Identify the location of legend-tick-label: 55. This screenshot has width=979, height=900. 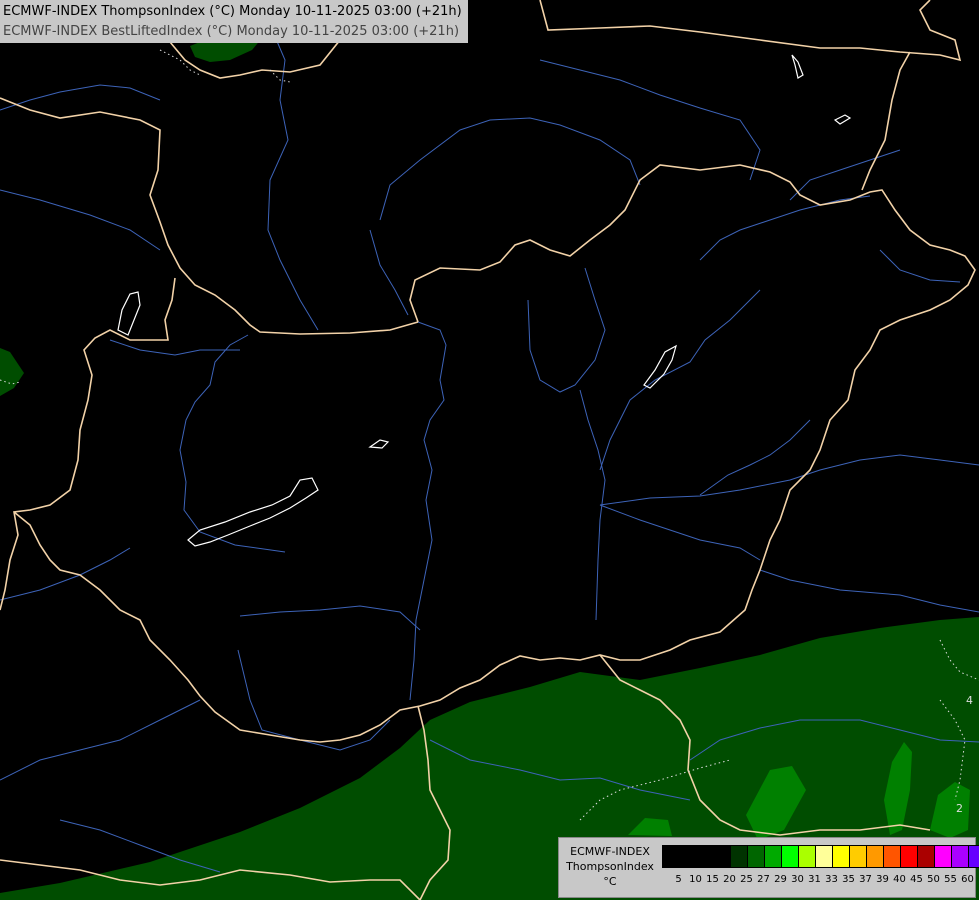
(950, 879).